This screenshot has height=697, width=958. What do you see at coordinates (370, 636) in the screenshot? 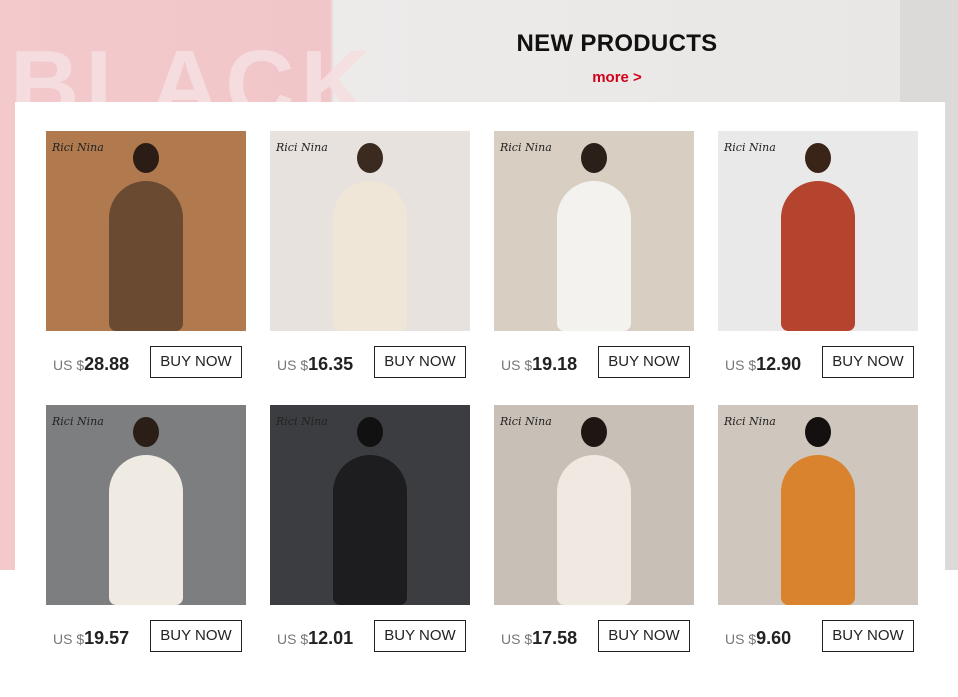
I see `price-row: US $12.01 BUY NOW` at bounding box center [370, 636].